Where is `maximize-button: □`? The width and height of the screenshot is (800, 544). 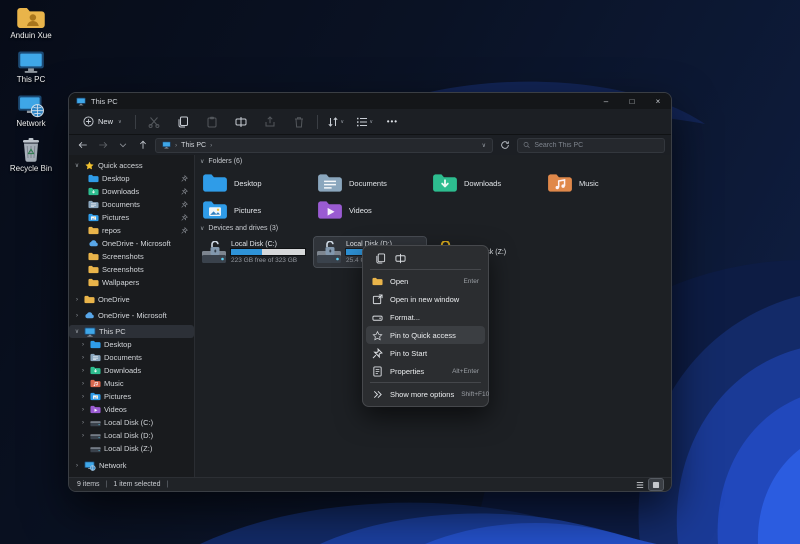 maximize-button: □ is located at coordinates (632, 101).